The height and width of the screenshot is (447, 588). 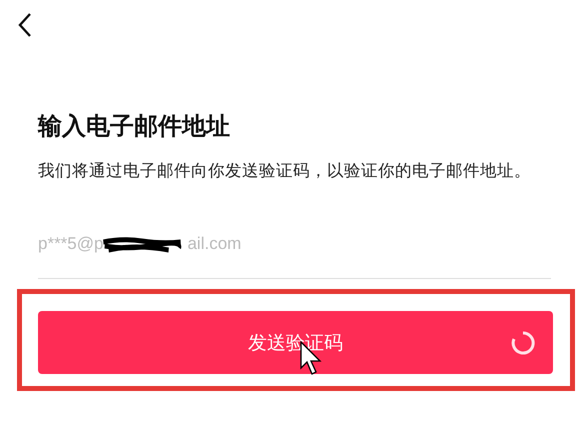 I want to click on email-text: ail.com, so click(x=214, y=244).